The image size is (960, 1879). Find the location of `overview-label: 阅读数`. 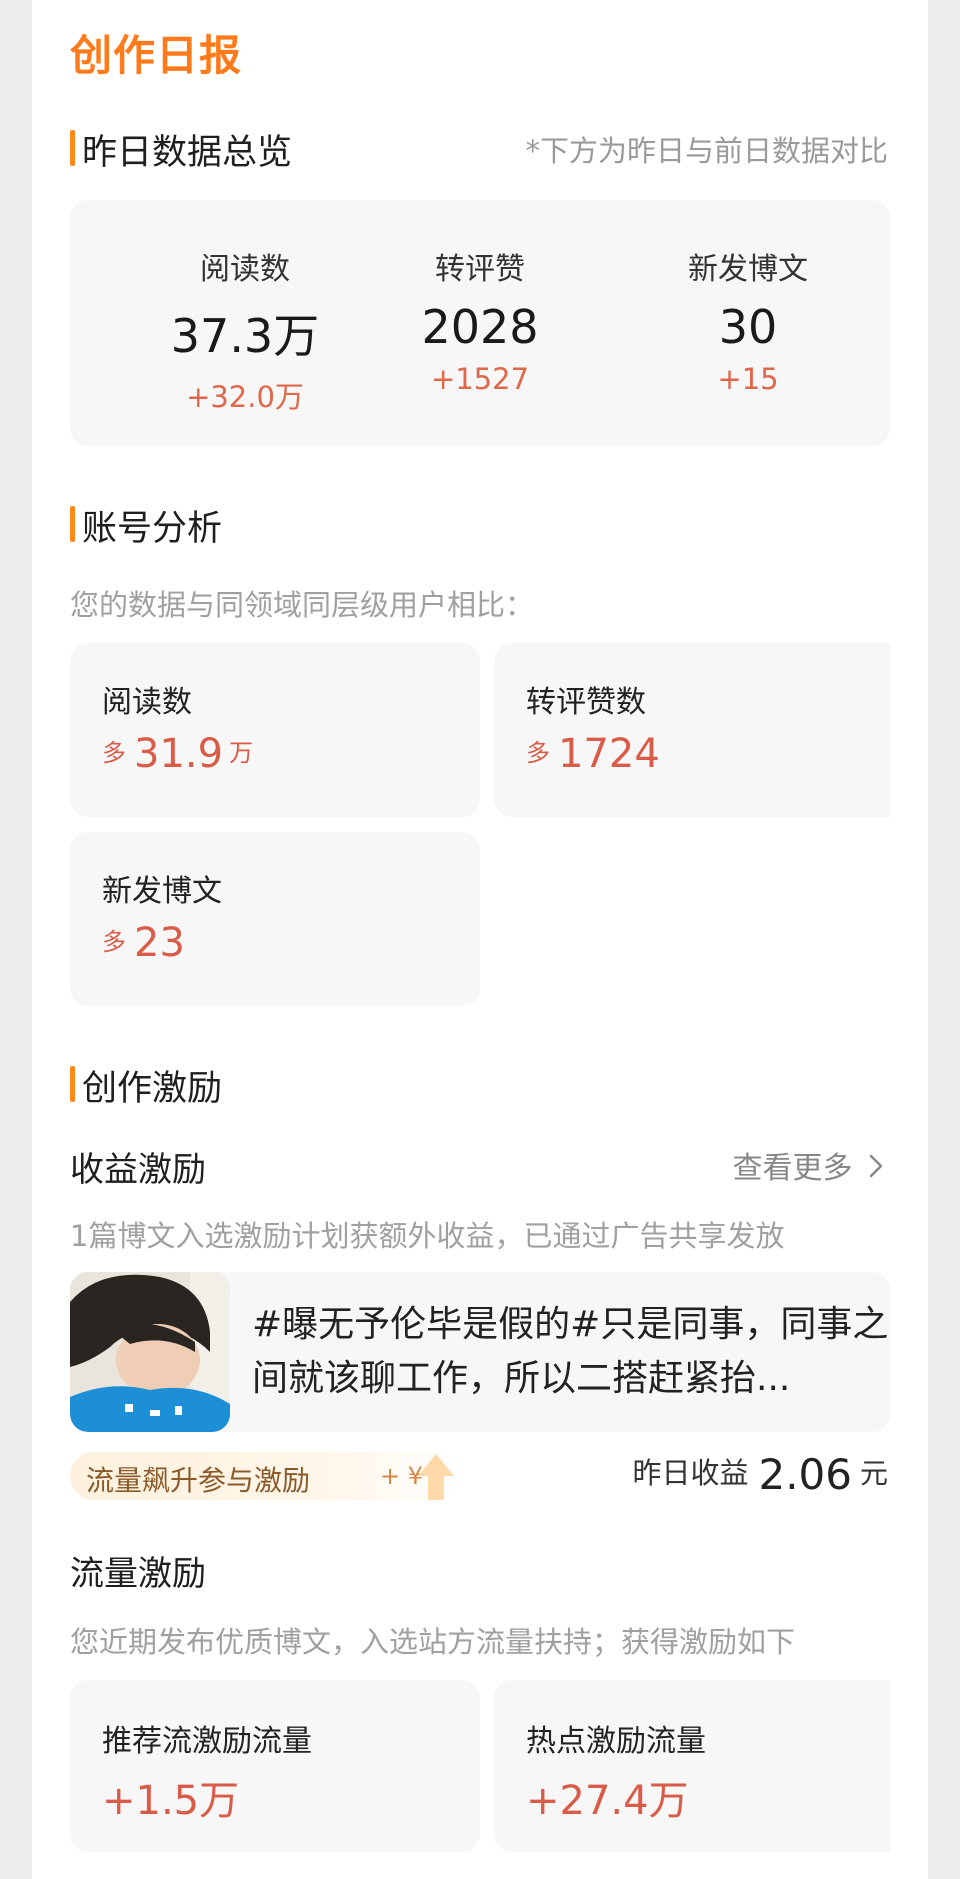

overview-label: 阅读数 is located at coordinates (245, 269).